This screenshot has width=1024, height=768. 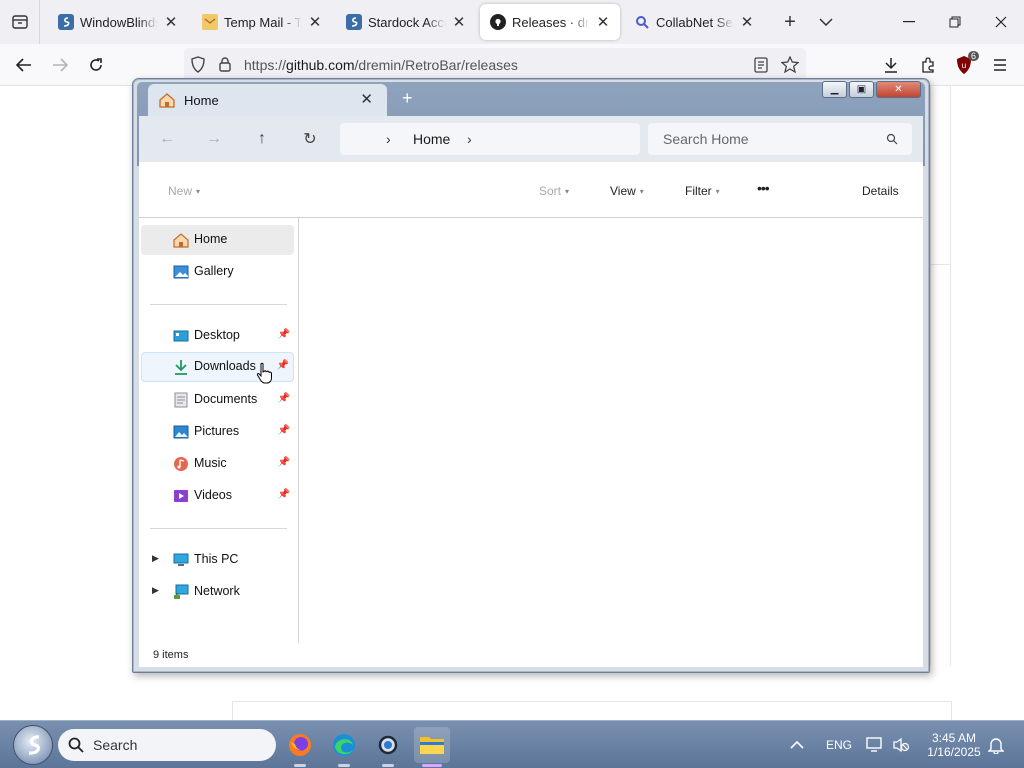 What do you see at coordinates (763, 188) in the screenshot?
I see `more-options-button: •••` at bounding box center [763, 188].